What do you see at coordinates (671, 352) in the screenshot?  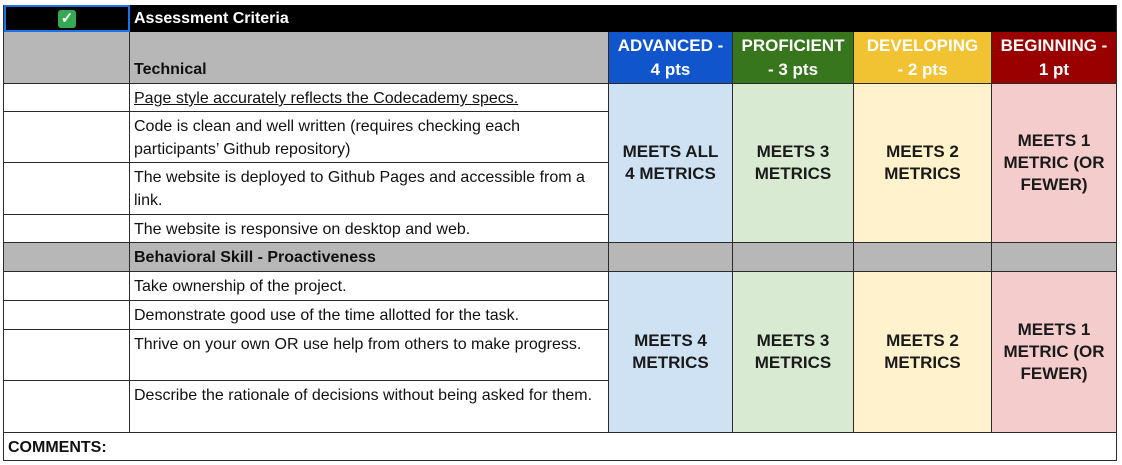 I see `behavioral-advanced-cell: MEETS 4 METRICS` at bounding box center [671, 352].